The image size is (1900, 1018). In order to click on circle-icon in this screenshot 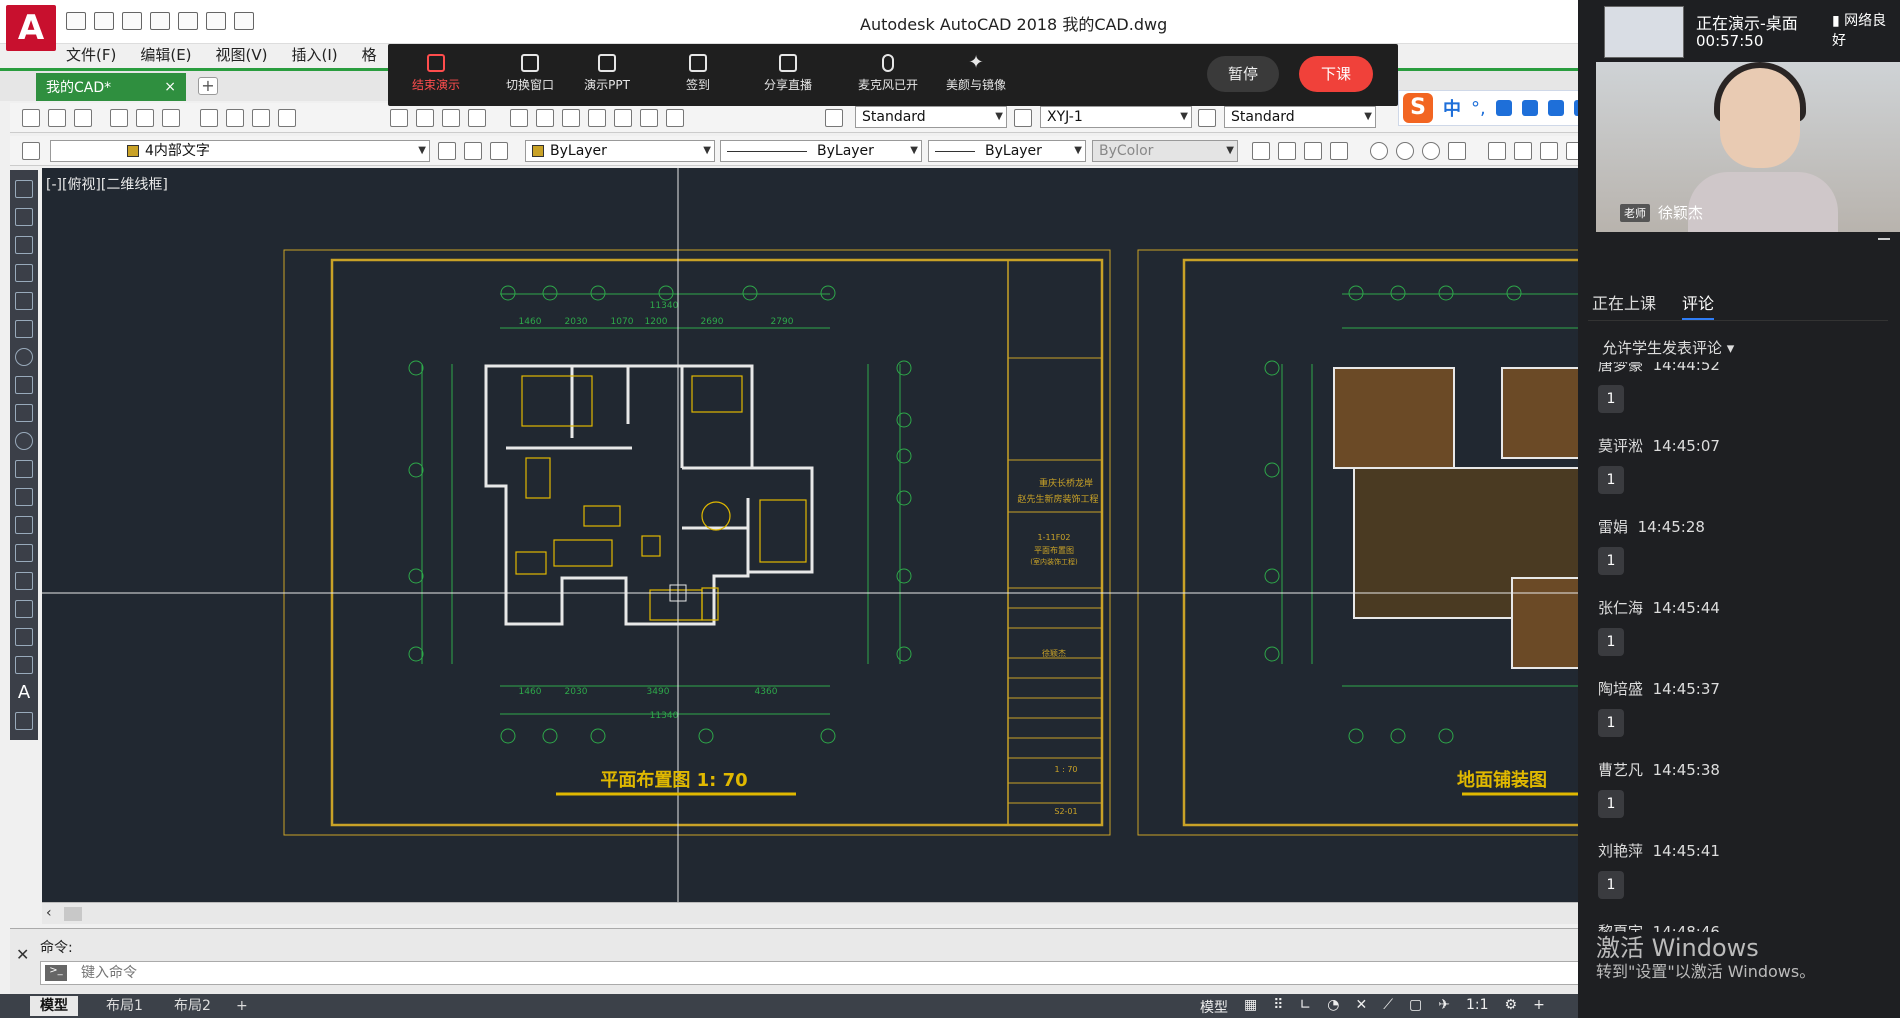, I will do `click(24, 357)`.